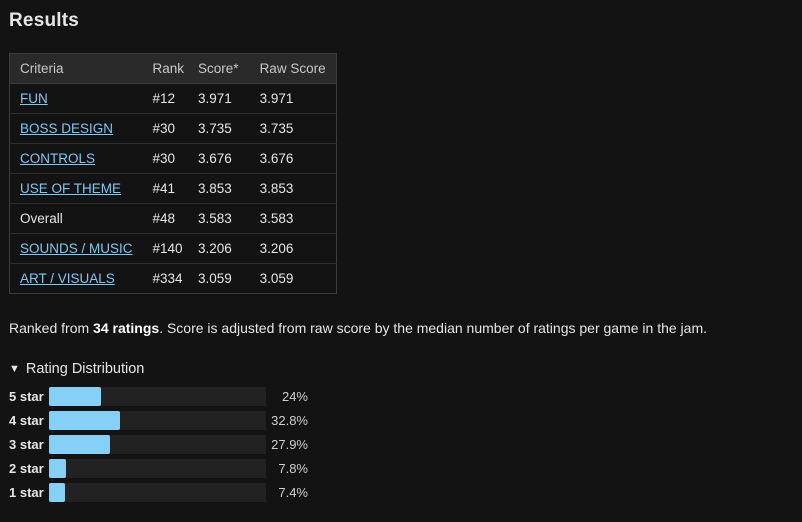 The height and width of the screenshot is (522, 802). I want to click on score-cell: 3.059, so click(220, 278).